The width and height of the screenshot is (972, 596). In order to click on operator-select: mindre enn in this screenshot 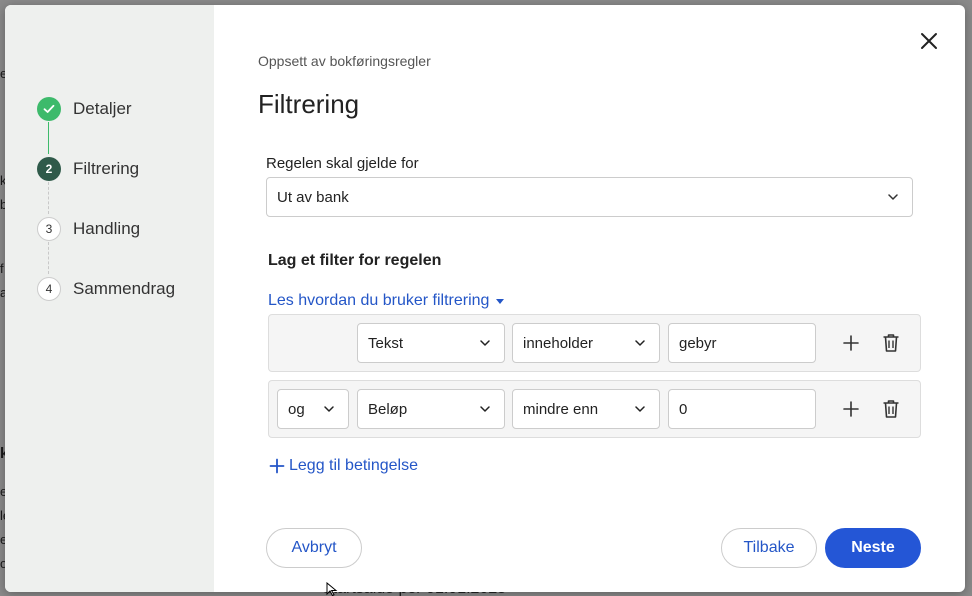, I will do `click(586, 409)`.